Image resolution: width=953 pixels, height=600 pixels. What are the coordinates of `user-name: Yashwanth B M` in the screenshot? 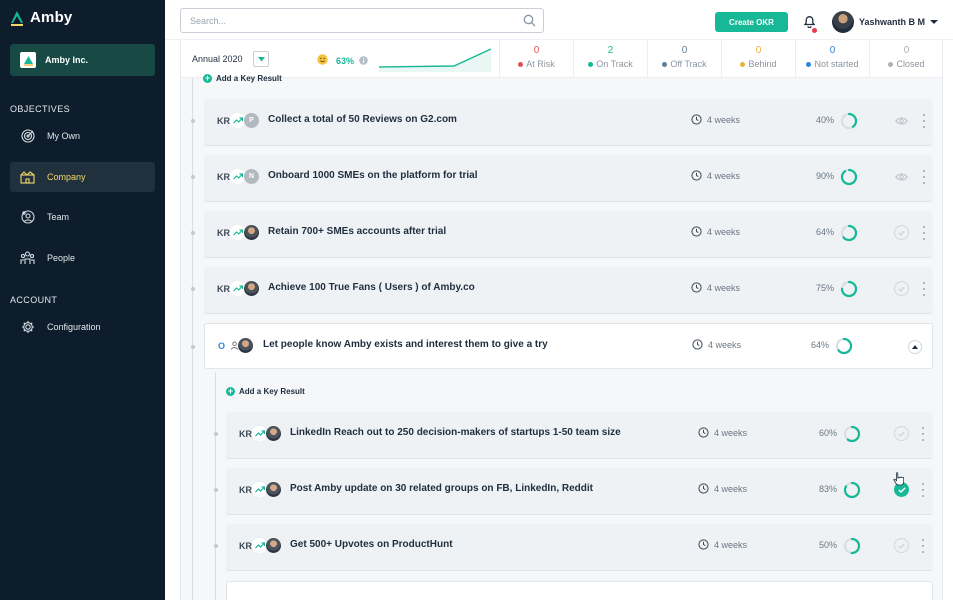 It's located at (892, 22).